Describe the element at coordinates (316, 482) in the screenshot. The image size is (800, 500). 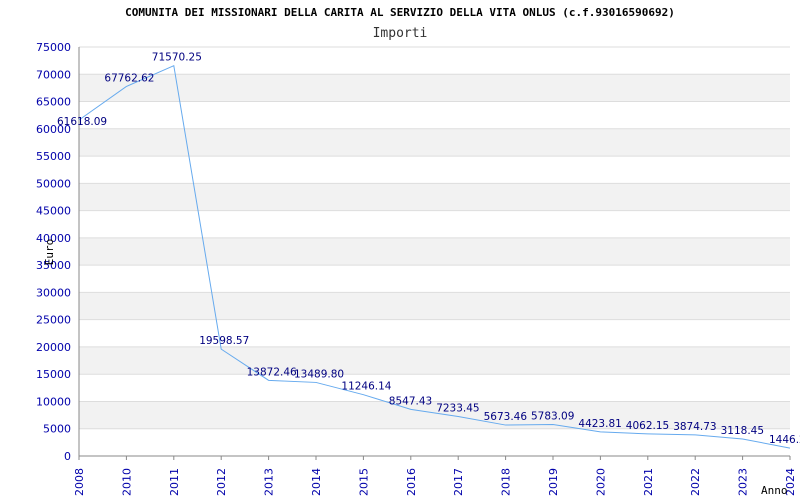
I see `x-tick-label: 2014` at that location.